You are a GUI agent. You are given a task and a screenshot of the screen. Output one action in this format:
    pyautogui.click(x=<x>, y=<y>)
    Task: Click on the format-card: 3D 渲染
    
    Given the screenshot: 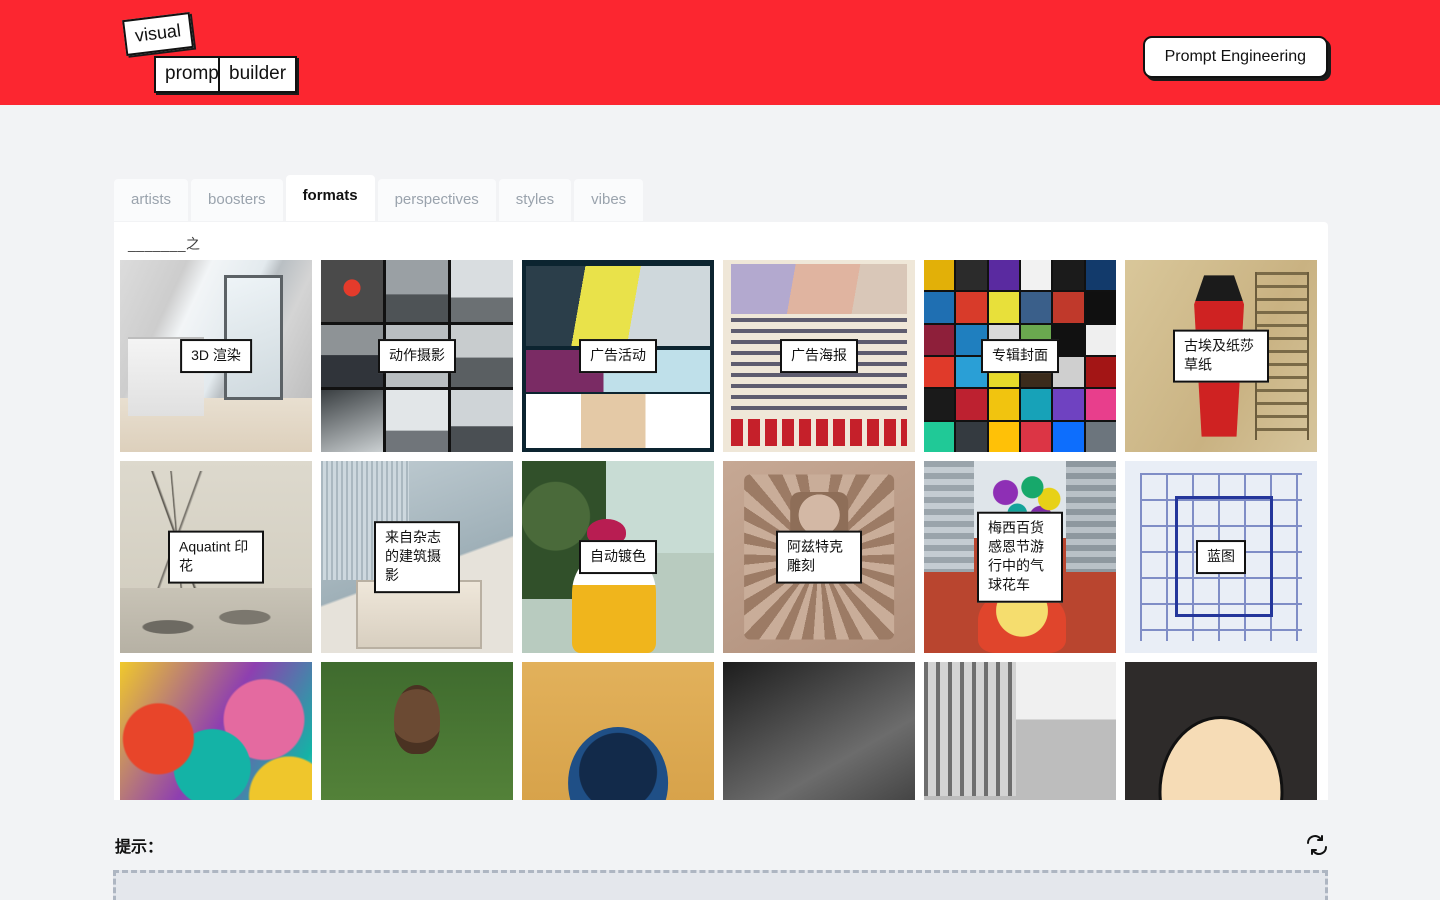 What is the action you would take?
    pyautogui.click(x=216, y=356)
    